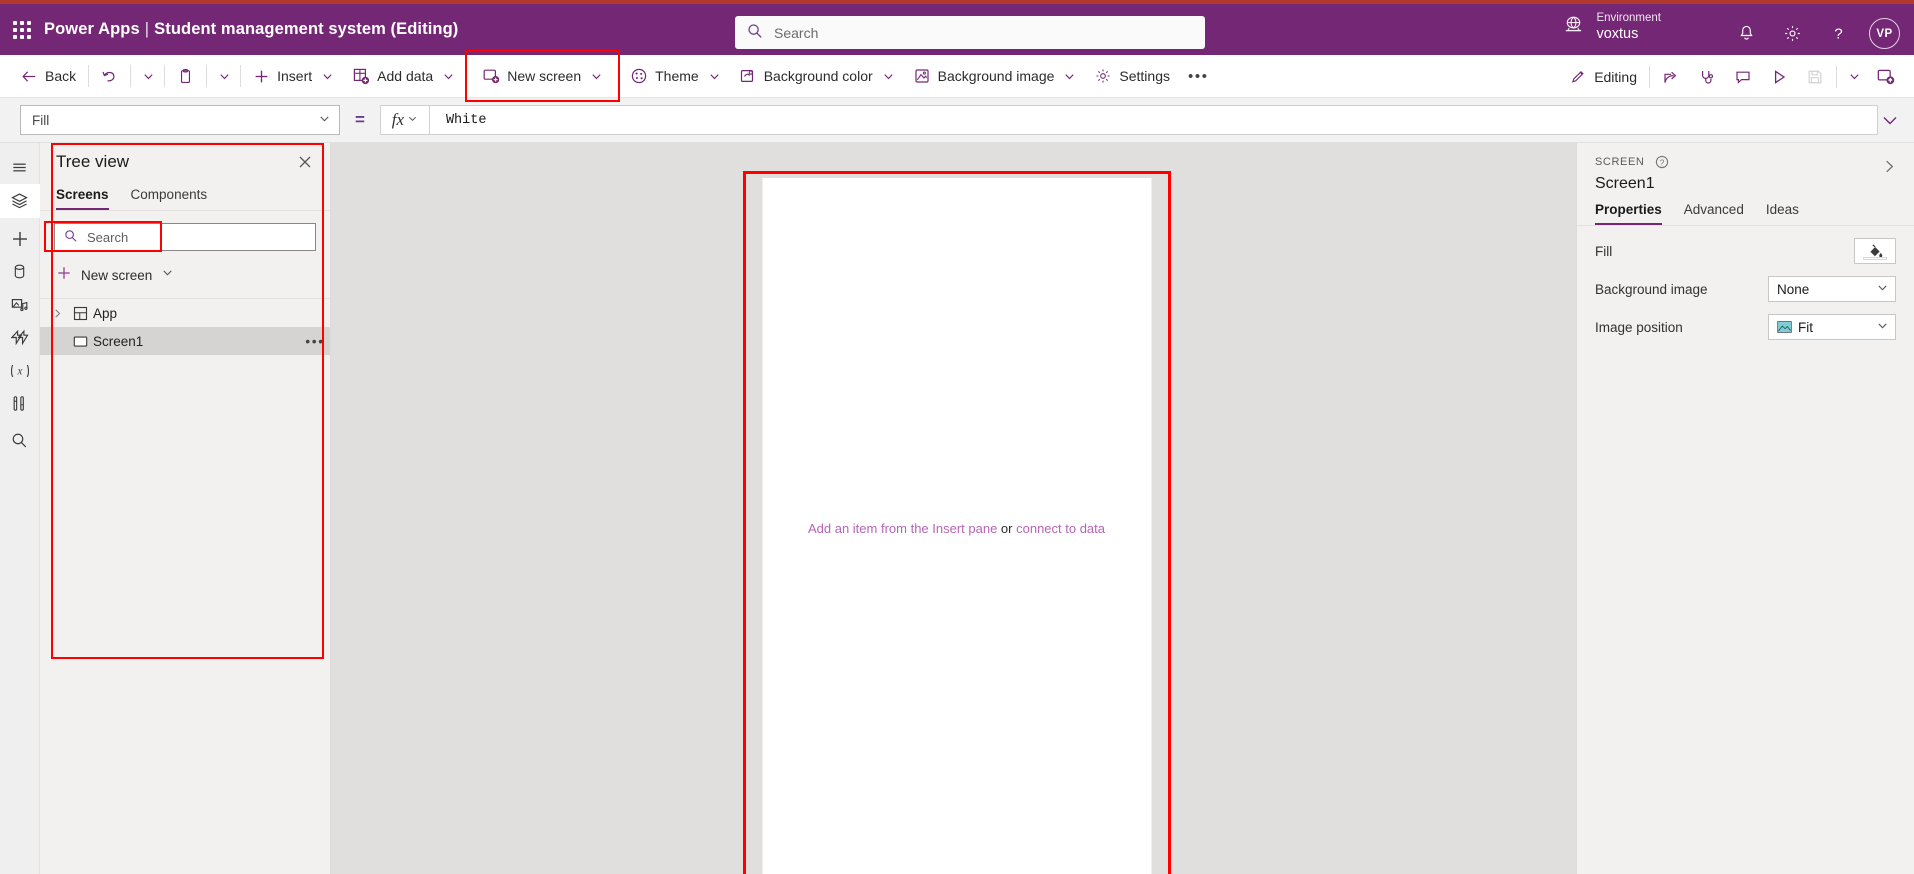 The height and width of the screenshot is (874, 1914). I want to click on background-image-label: Background image, so click(996, 76).